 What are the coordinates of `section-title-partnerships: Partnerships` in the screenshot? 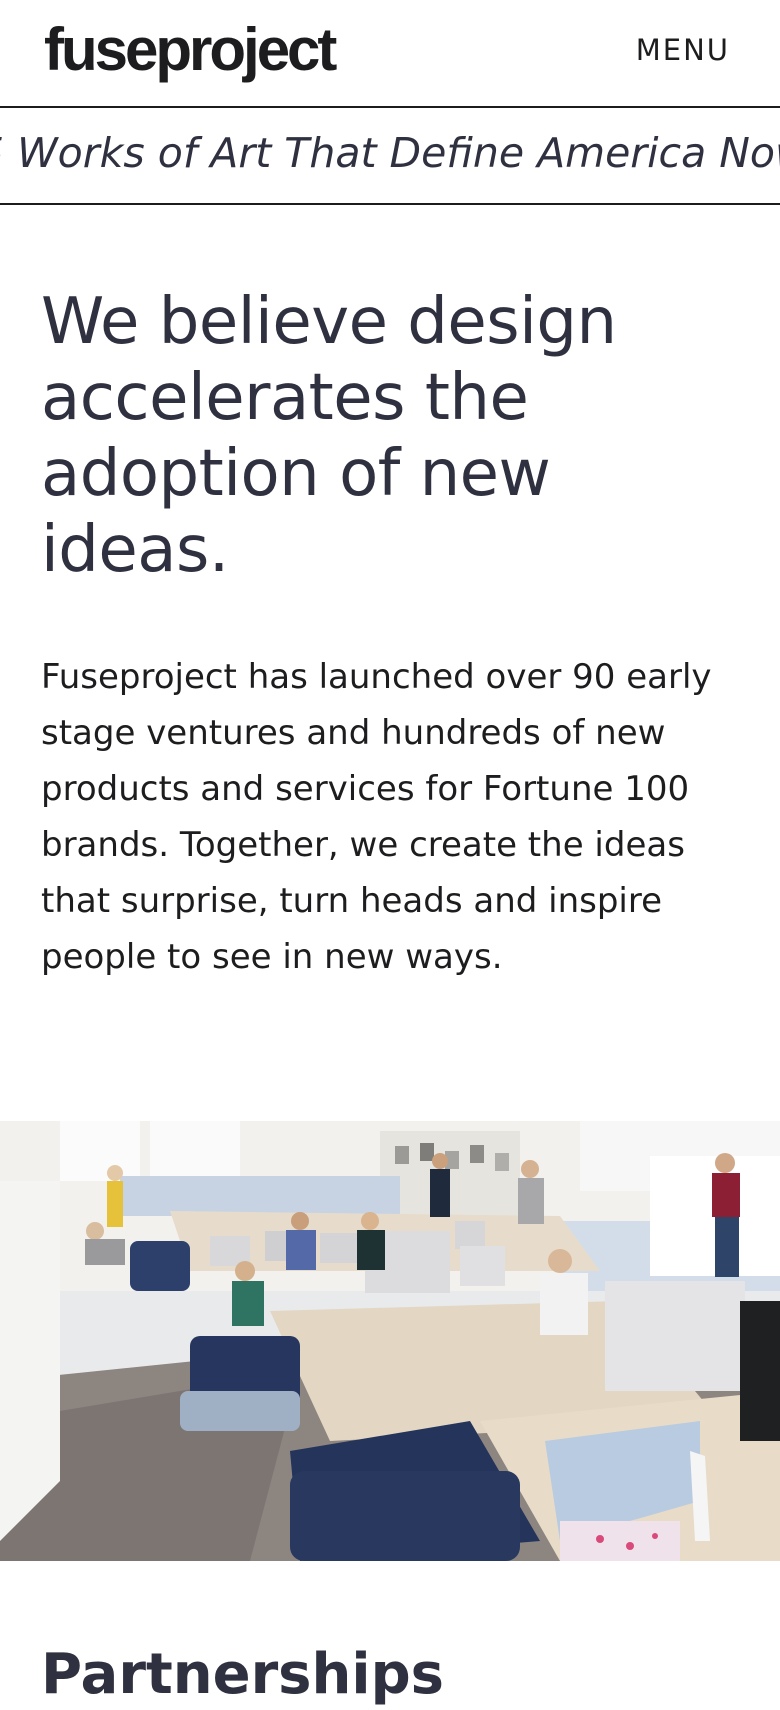 It's located at (242, 1674).